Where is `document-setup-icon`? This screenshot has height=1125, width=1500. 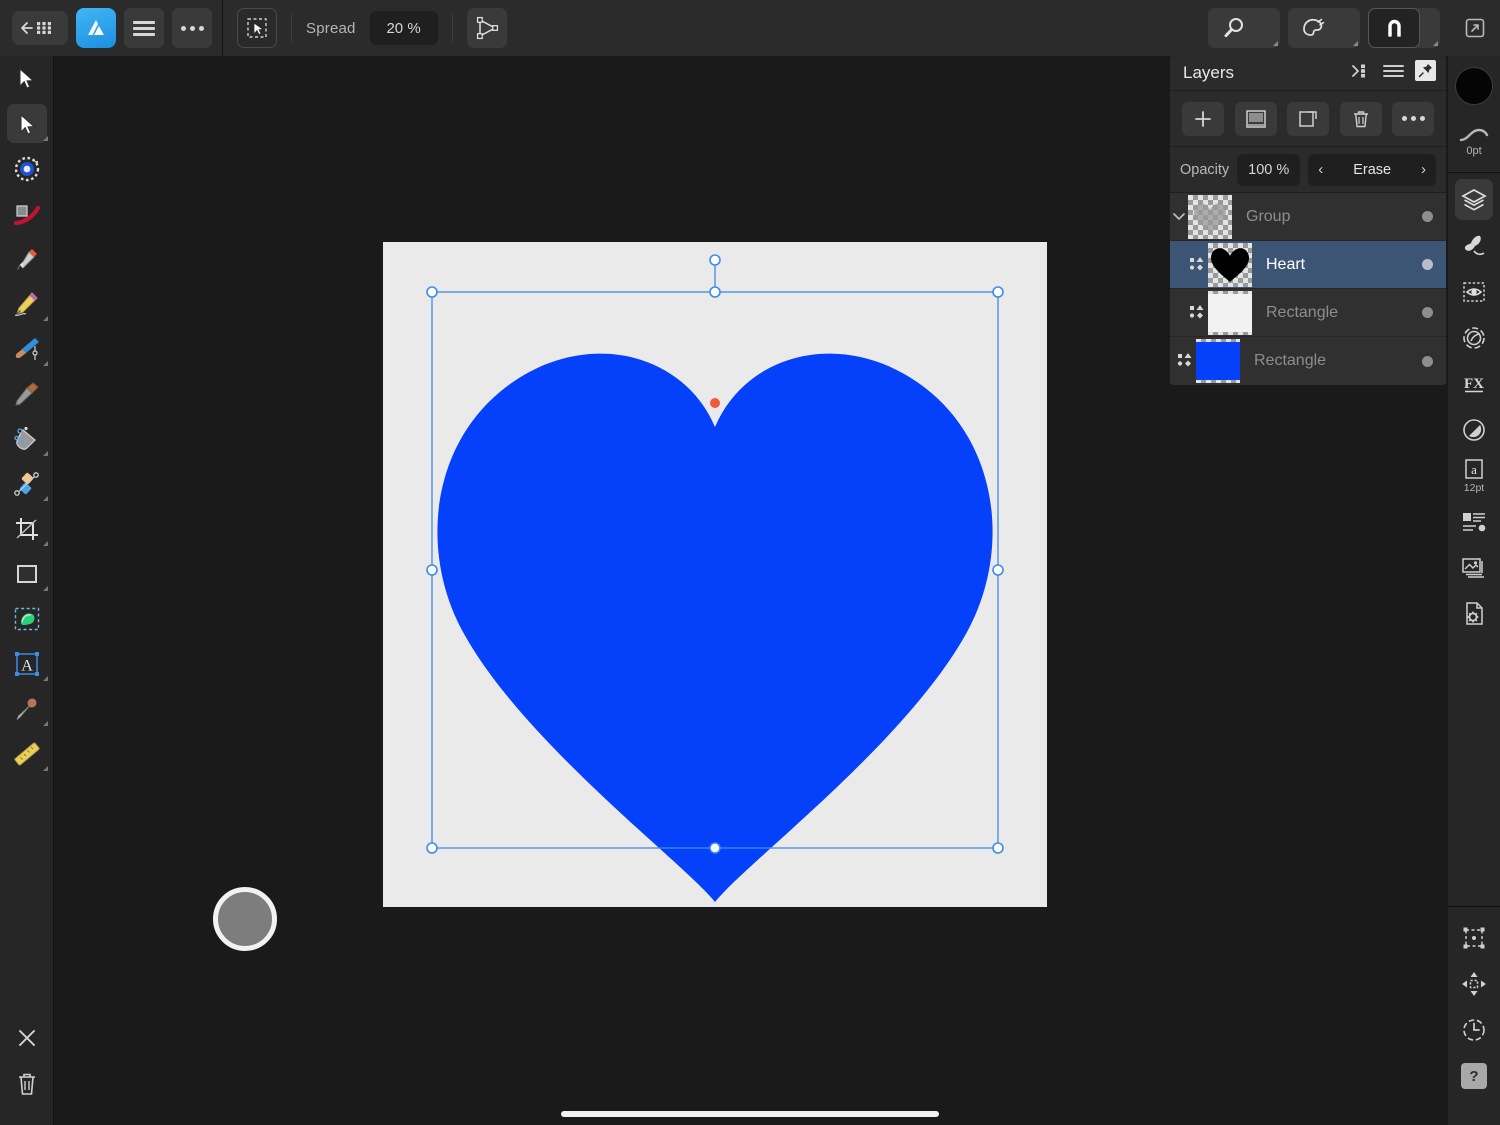
document-setup-icon is located at coordinates (1474, 614).